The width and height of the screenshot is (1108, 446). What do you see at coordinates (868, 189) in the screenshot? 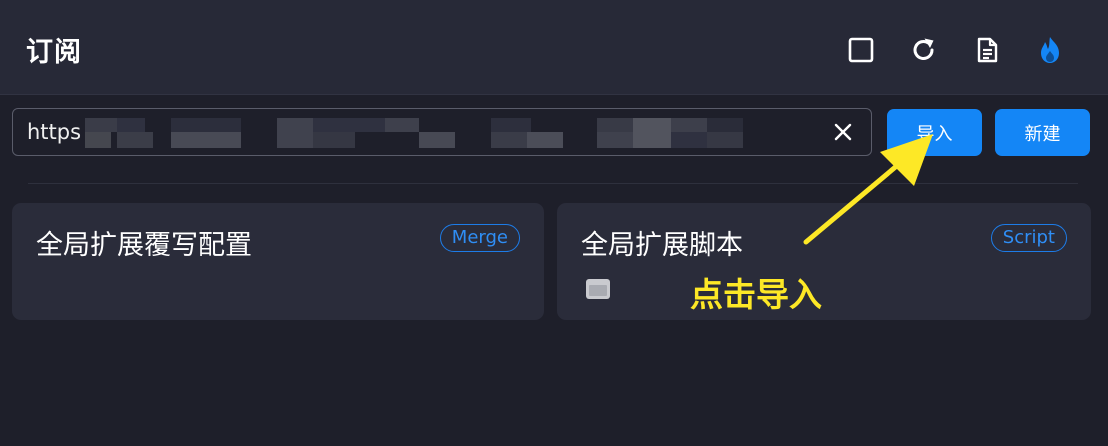
I see `annotation-arrow` at bounding box center [868, 189].